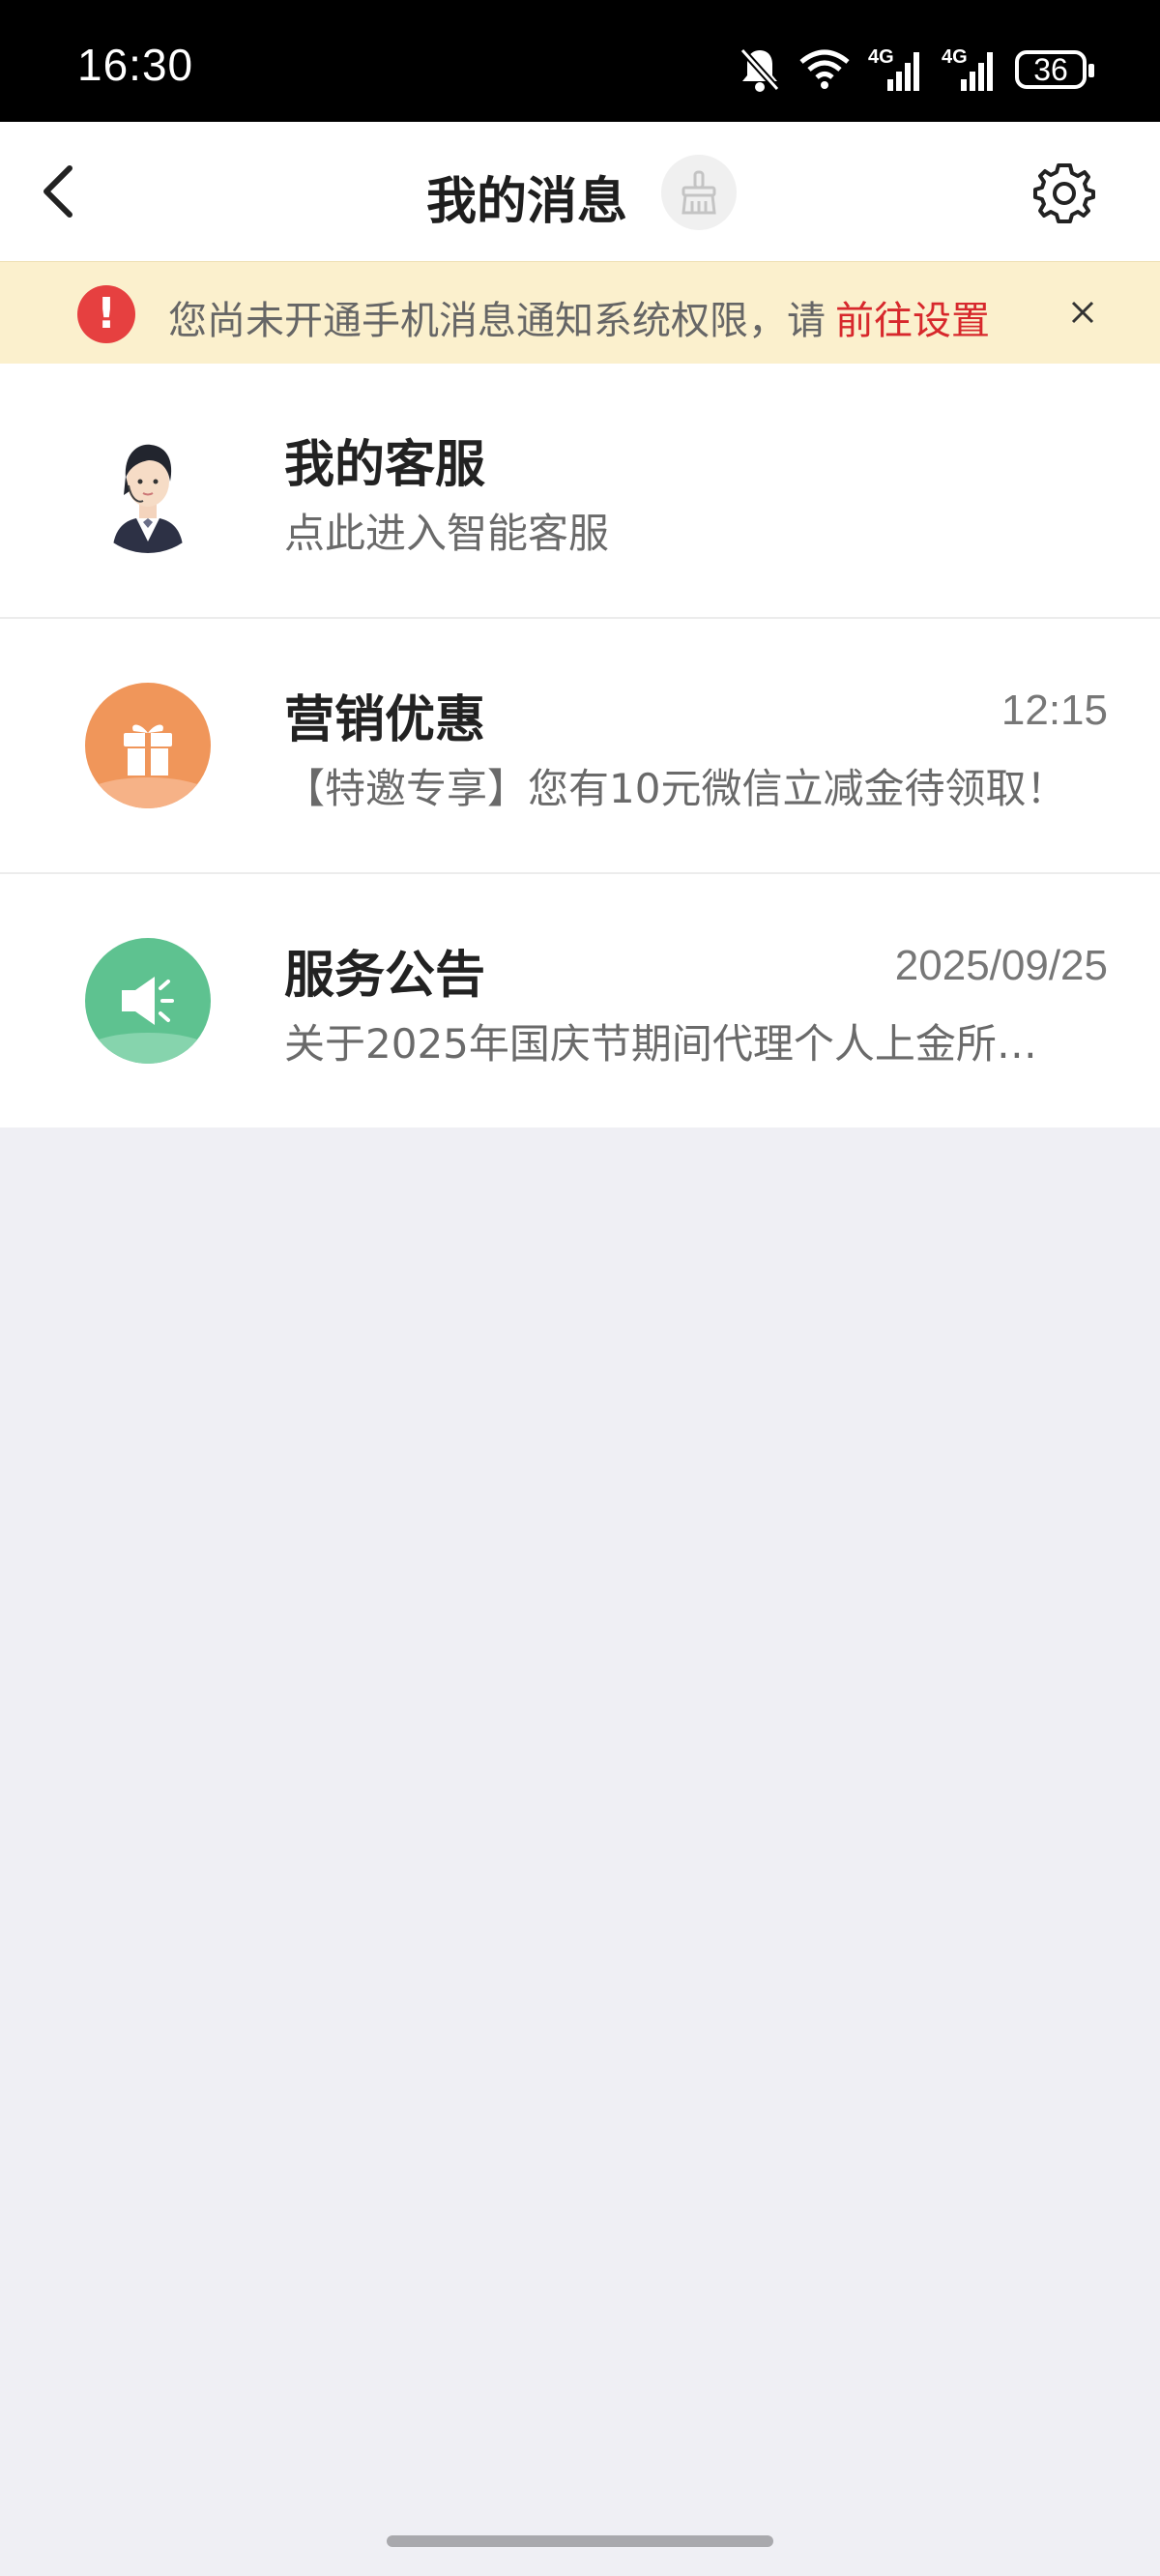 The image size is (1160, 2576). I want to click on gear-icon, so click(1064, 193).